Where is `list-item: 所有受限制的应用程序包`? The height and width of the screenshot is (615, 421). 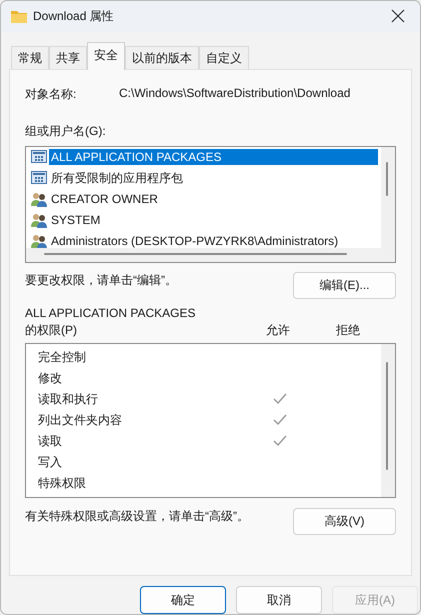
list-item: 所有受限制的应用程序包 is located at coordinates (117, 178).